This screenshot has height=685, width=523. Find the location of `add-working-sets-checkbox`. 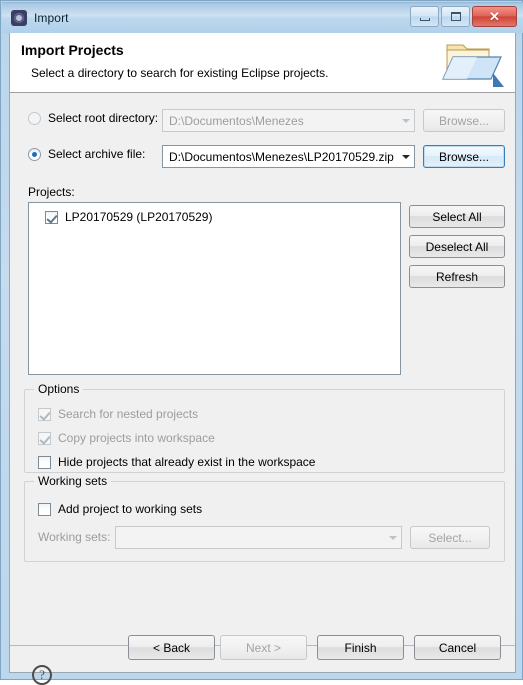

add-working-sets-checkbox is located at coordinates (44, 509).